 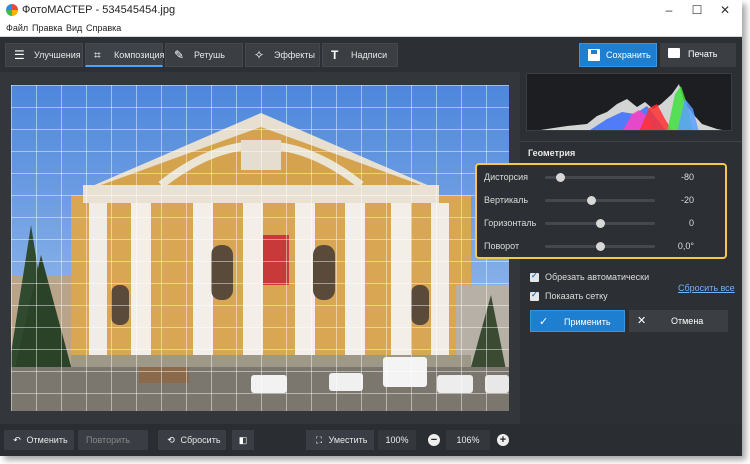 I want to click on histogram, so click(x=629, y=102).